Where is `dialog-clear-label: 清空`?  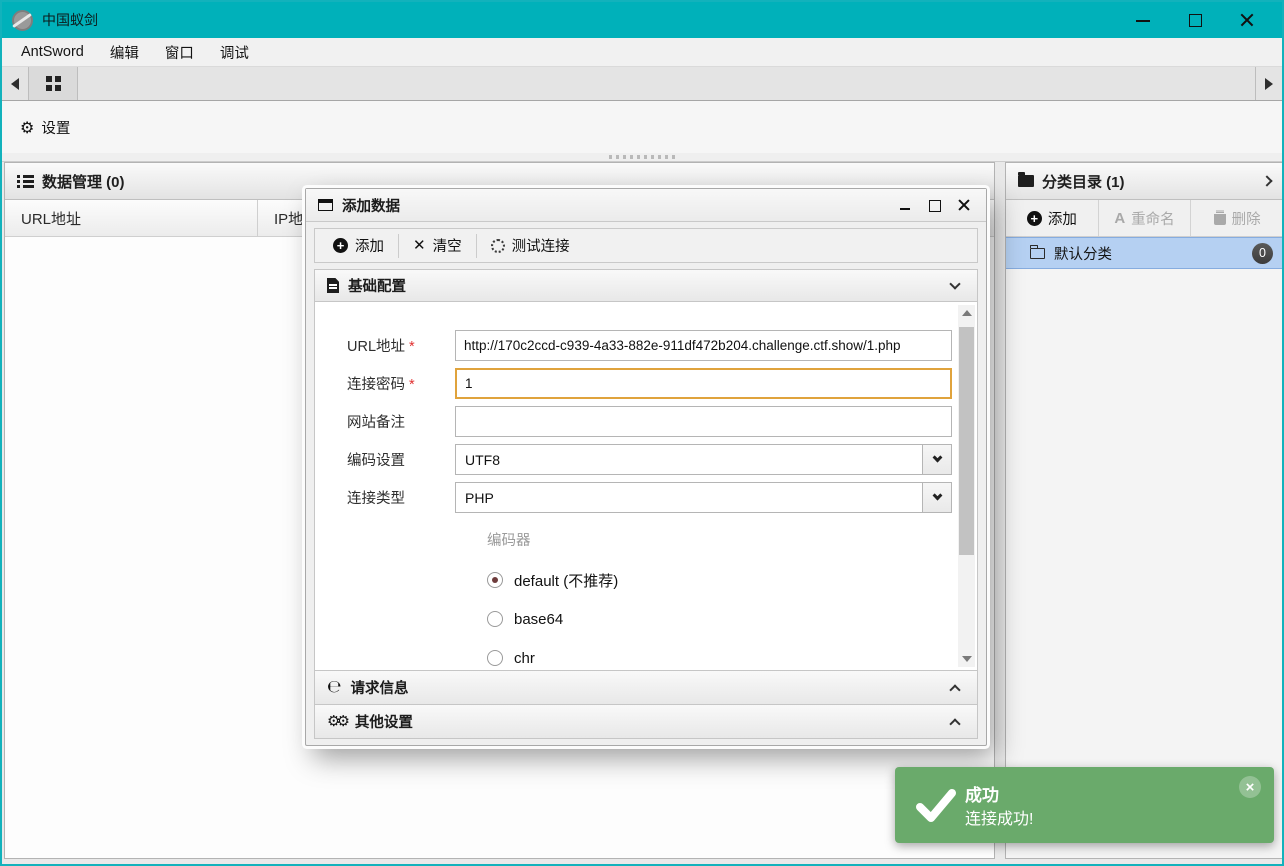
dialog-clear-label: 清空 is located at coordinates (447, 247).